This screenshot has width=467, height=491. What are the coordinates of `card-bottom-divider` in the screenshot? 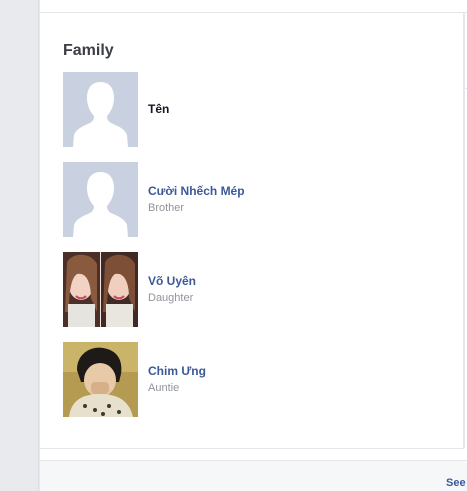 It's located at (252, 448).